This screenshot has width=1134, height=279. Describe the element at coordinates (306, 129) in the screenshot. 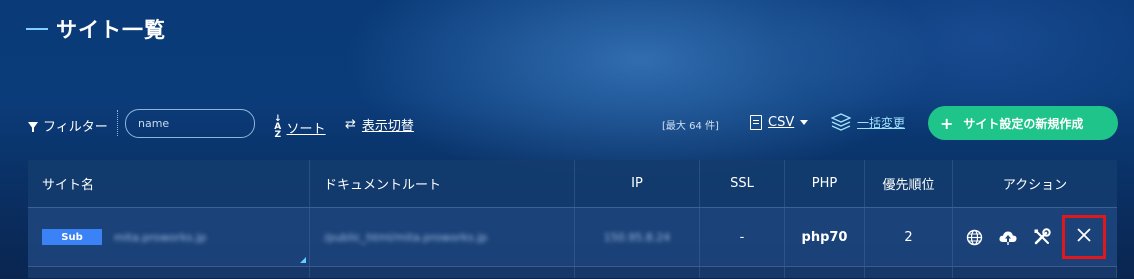

I see `sort-label: ソート` at that location.